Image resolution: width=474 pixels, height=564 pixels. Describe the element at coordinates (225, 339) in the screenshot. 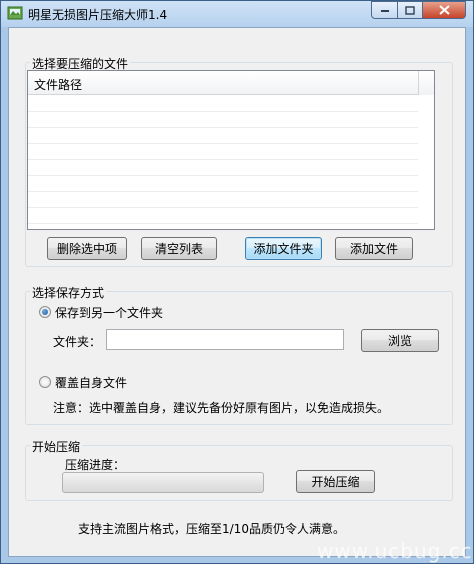

I see `folder-path-input` at that location.